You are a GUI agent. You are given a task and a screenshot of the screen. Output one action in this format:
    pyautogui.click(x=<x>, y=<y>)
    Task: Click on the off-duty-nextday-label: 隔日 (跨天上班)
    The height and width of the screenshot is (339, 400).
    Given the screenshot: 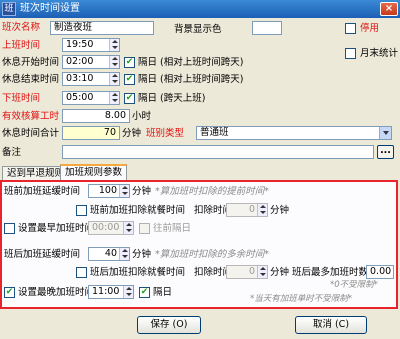 What is the action you would take?
    pyautogui.click(x=172, y=98)
    